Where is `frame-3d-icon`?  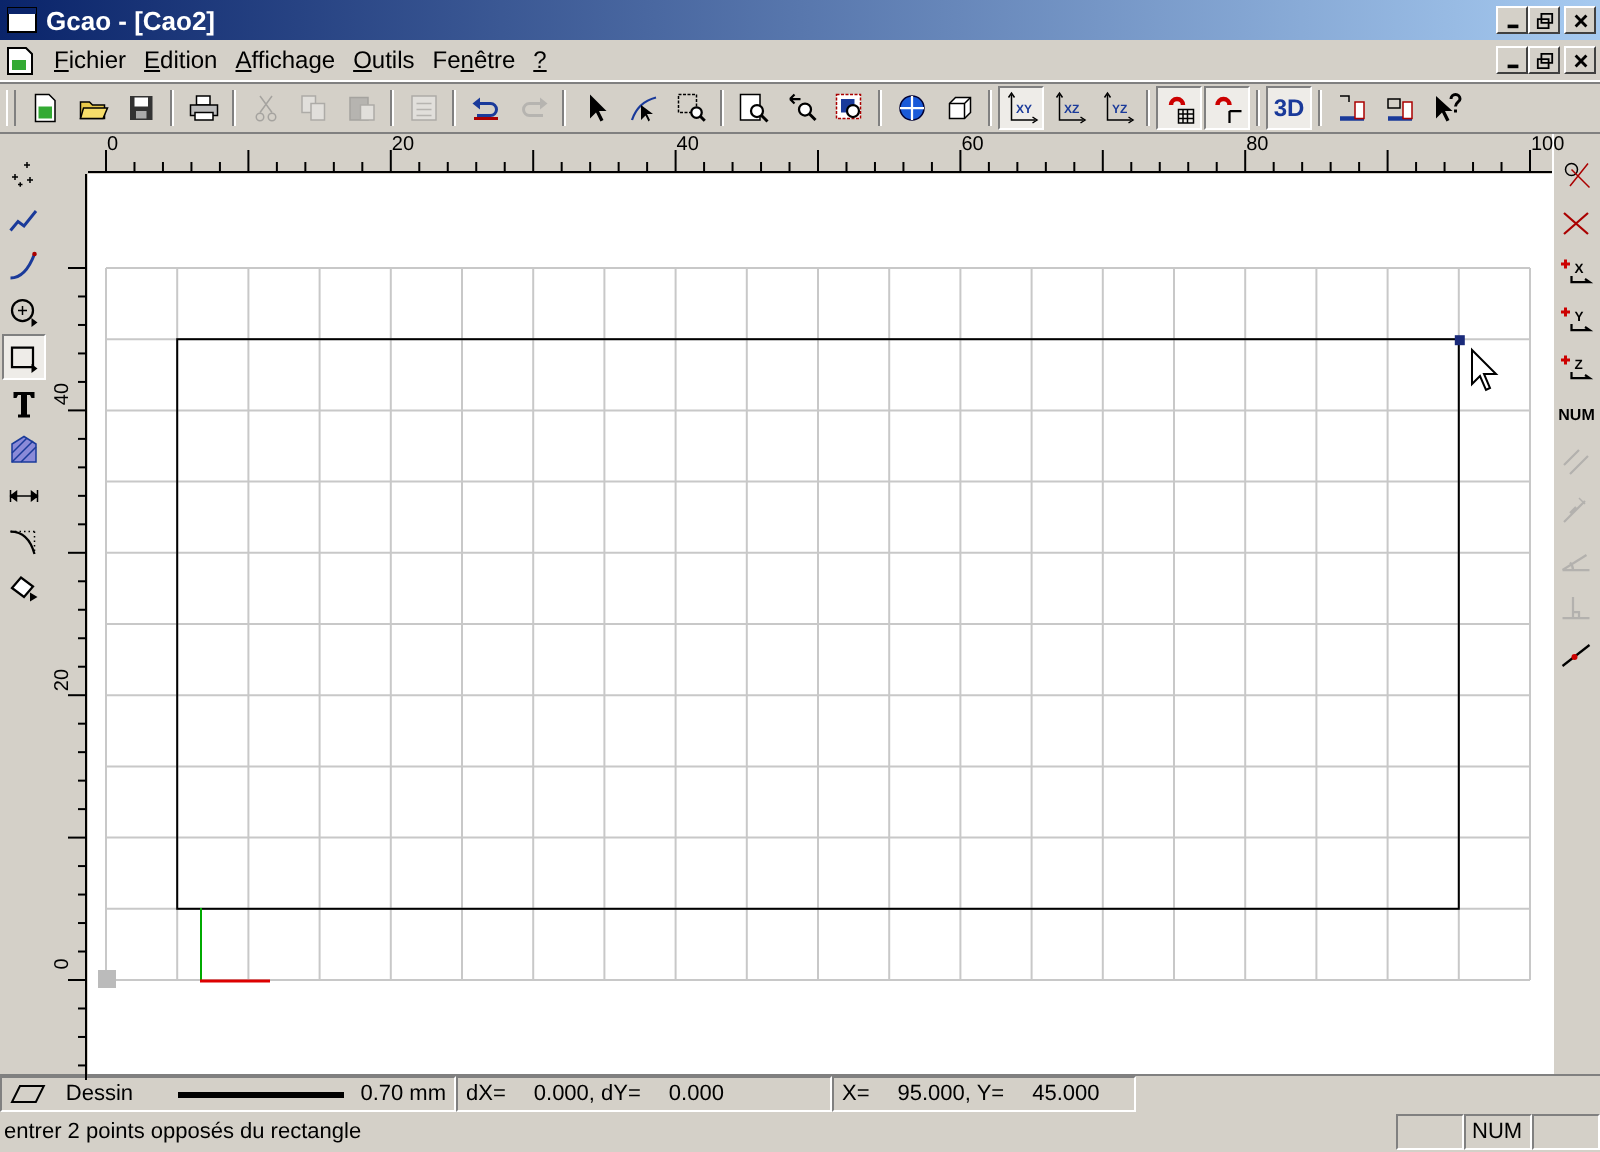
frame-3d-icon is located at coordinates (1399, 109).